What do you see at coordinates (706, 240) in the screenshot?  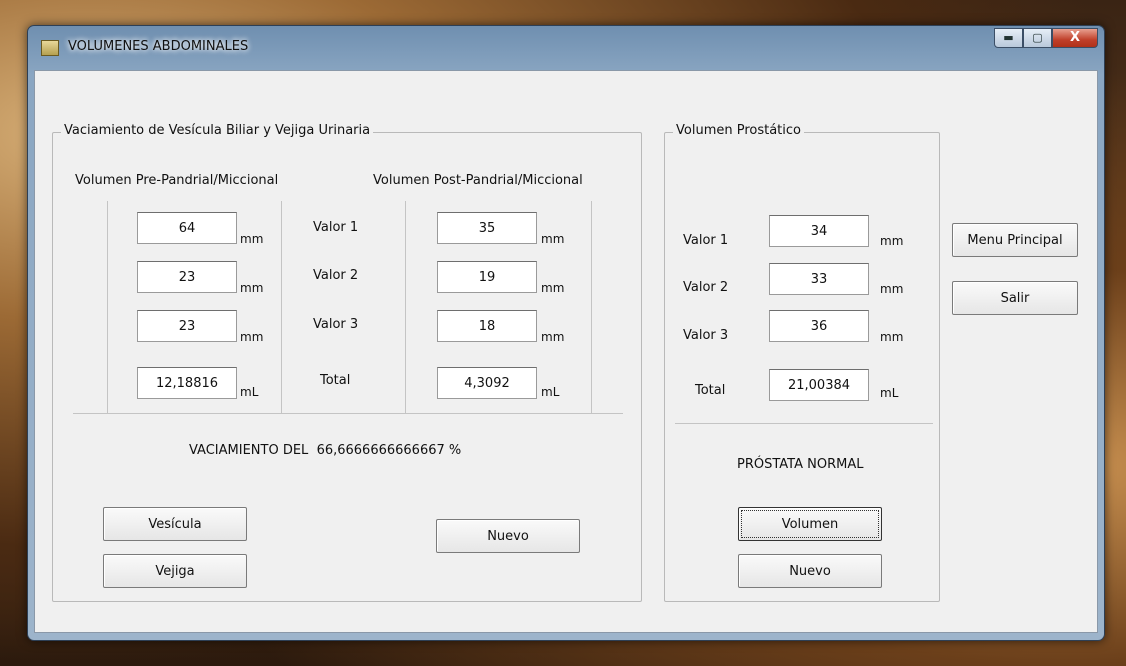 I see `prost-label-valor1: Valor 1` at bounding box center [706, 240].